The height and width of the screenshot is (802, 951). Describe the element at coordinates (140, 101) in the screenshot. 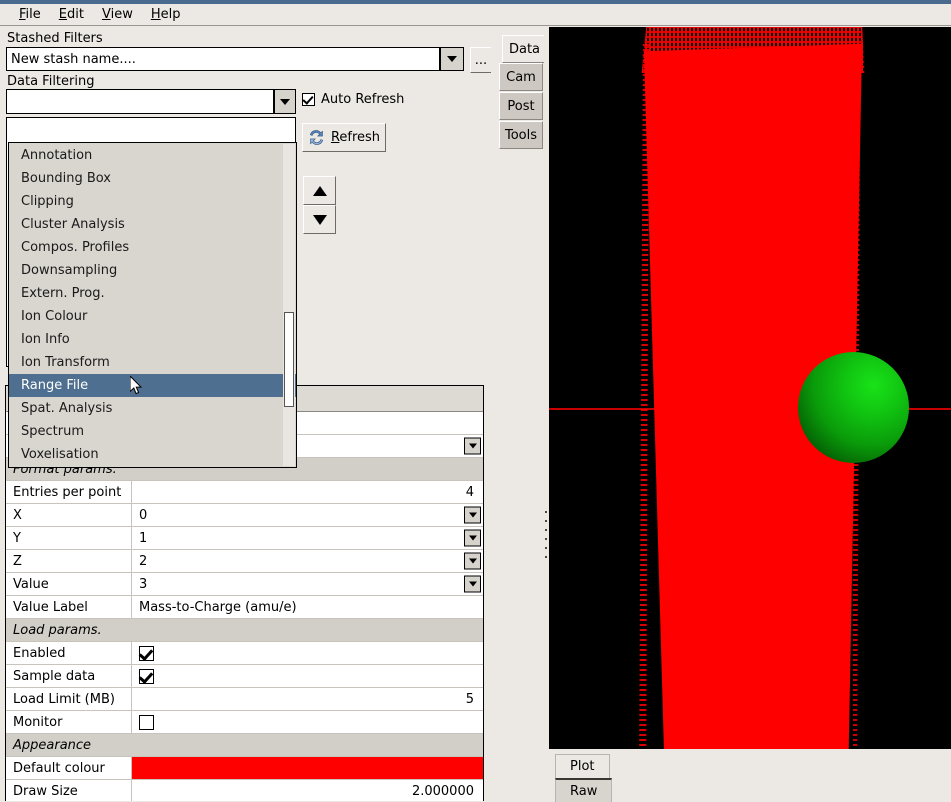

I see `filter-type-combo-input` at that location.